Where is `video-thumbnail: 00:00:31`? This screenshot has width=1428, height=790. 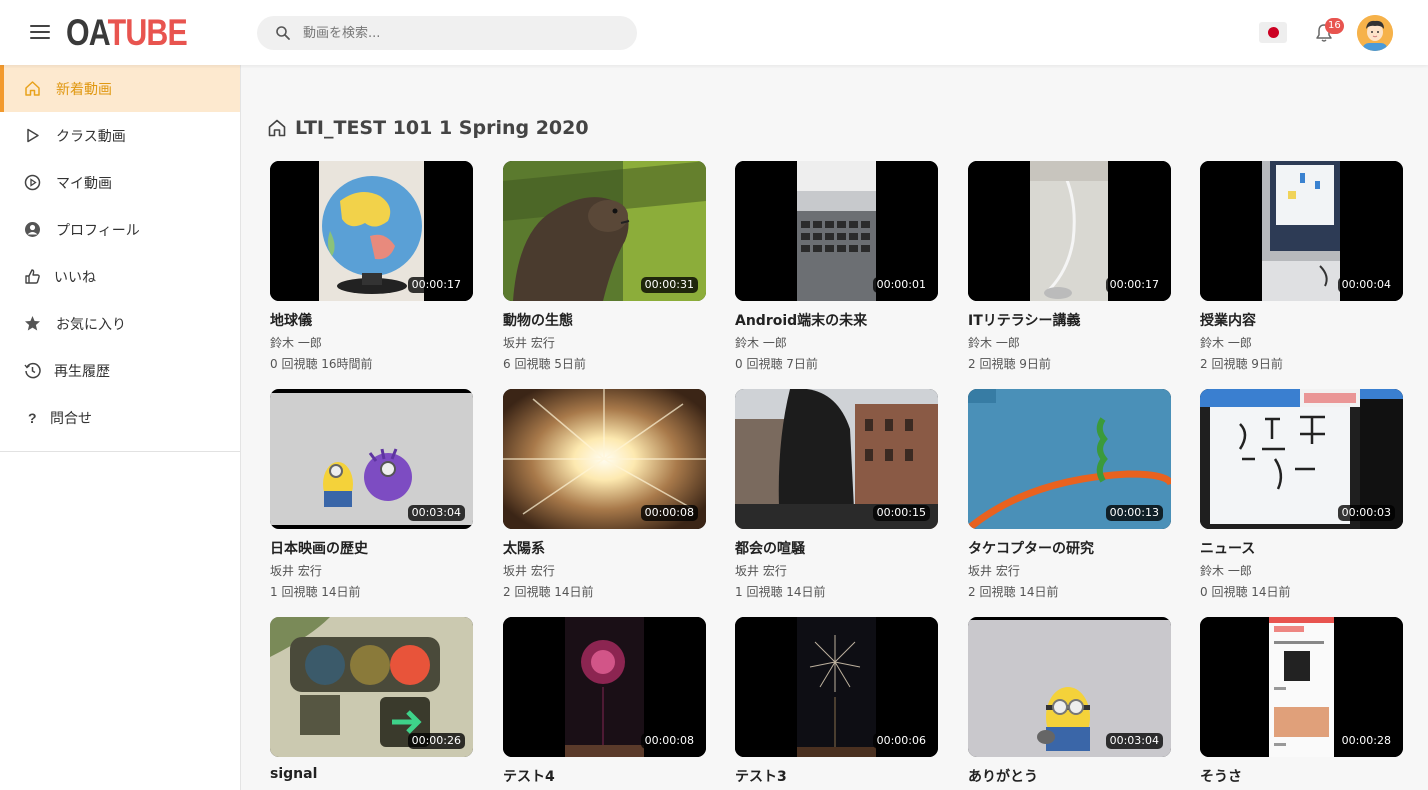 video-thumbnail: 00:00:31 is located at coordinates (604, 231).